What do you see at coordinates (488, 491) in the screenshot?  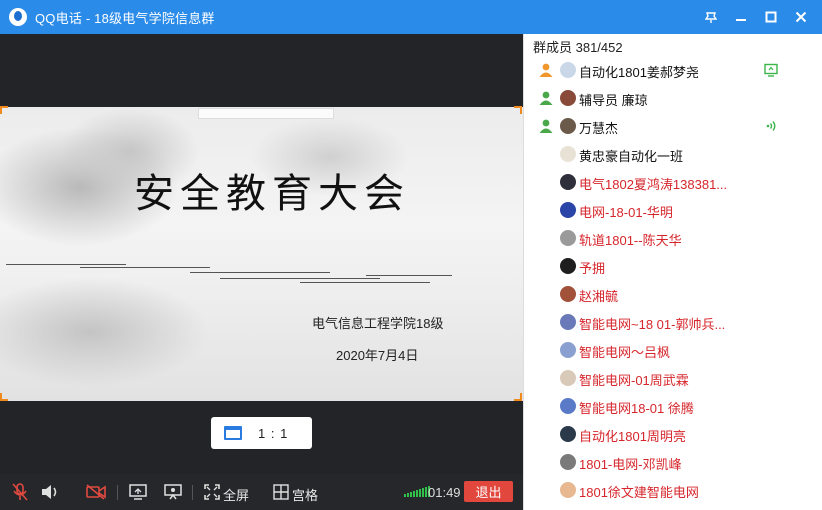 I see `exit-call-button: 退出` at bounding box center [488, 491].